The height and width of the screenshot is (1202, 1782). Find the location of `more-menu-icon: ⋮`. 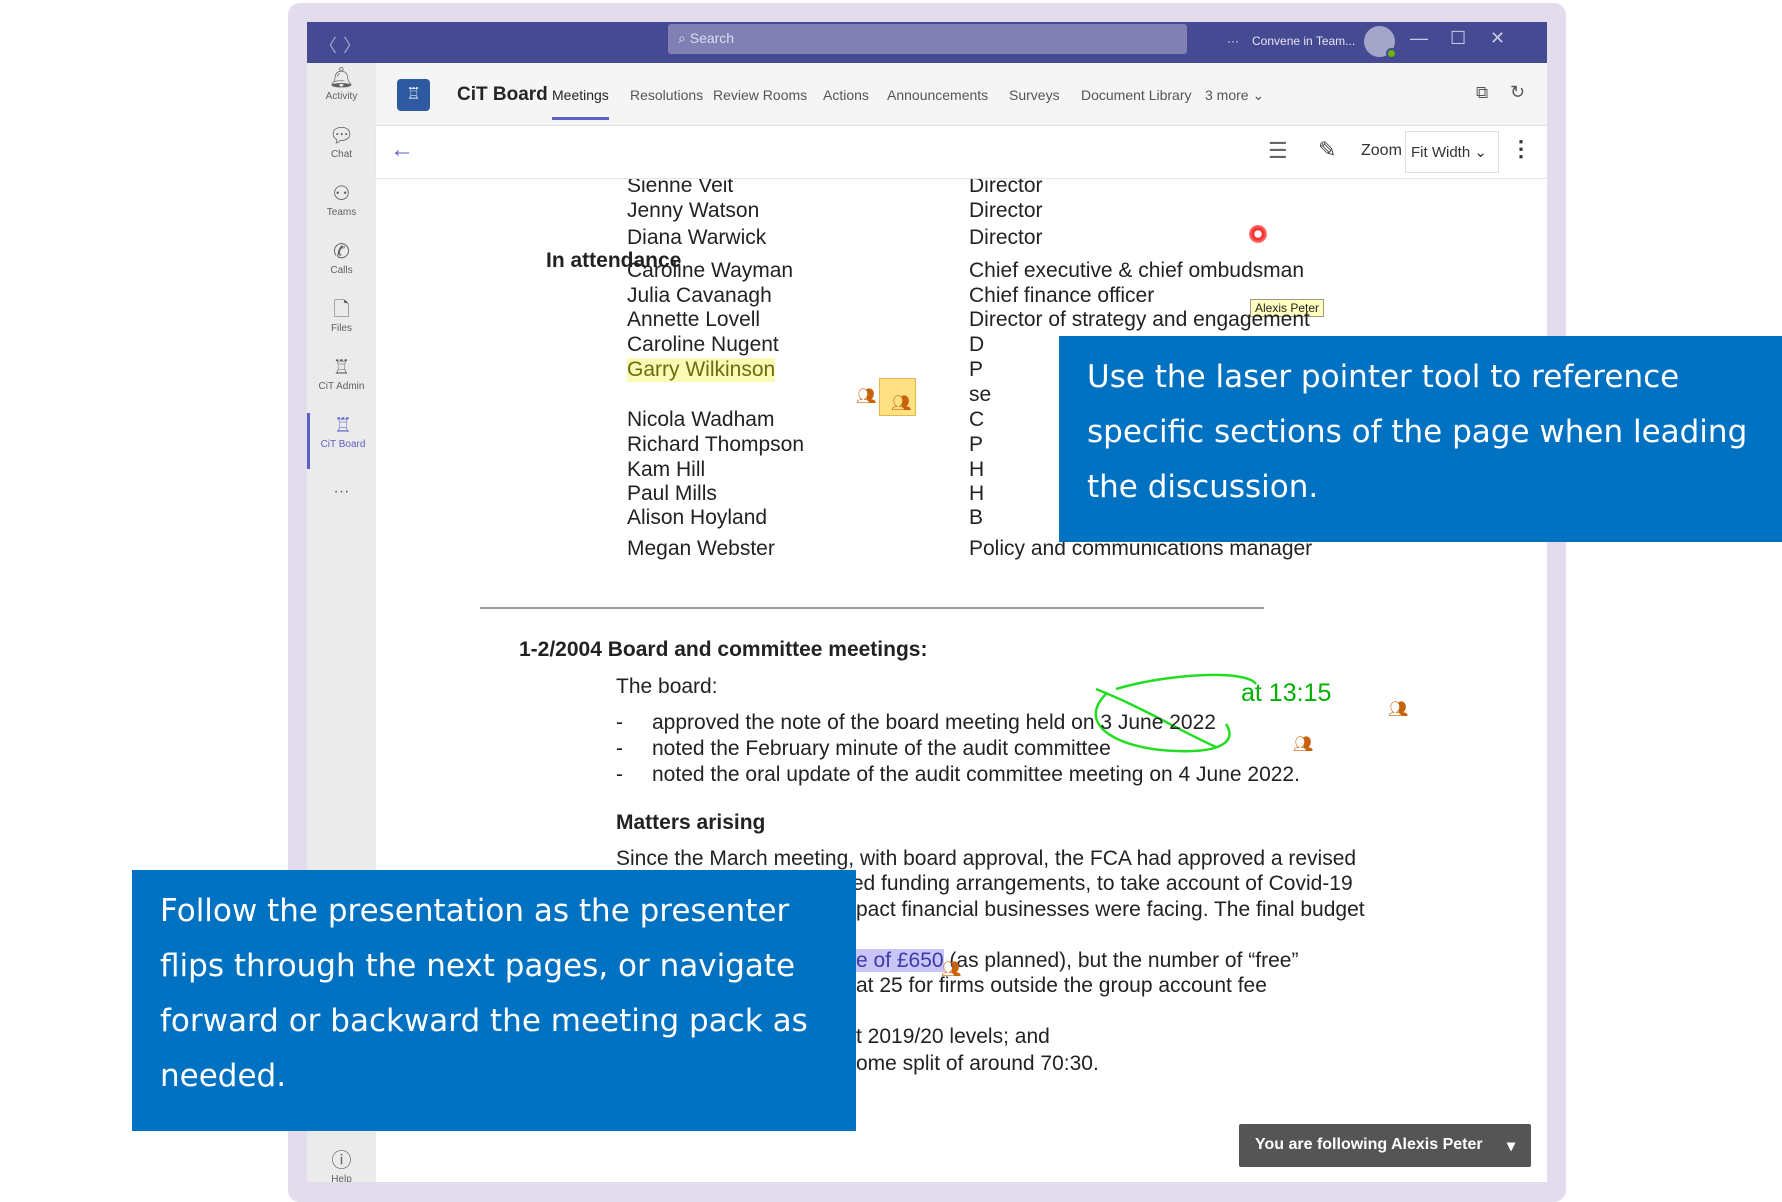

more-menu-icon: ⋮ is located at coordinates (1521, 149).